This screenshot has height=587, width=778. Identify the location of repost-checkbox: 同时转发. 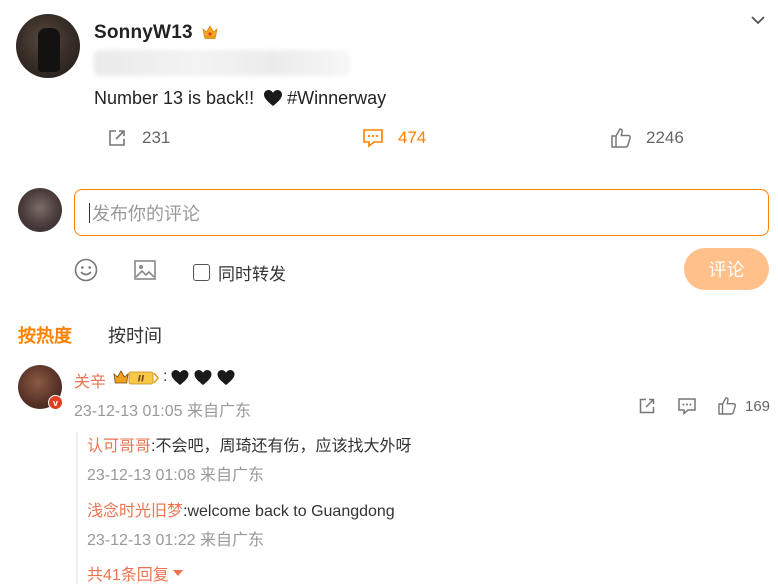
(239, 272).